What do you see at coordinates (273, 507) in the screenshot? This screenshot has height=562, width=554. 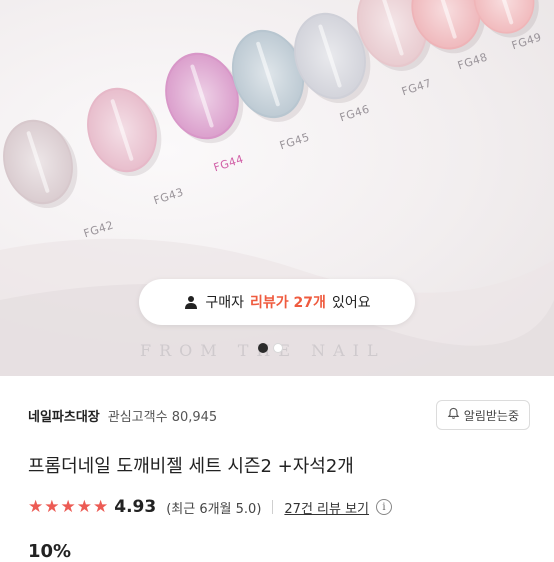 I see `divider` at bounding box center [273, 507].